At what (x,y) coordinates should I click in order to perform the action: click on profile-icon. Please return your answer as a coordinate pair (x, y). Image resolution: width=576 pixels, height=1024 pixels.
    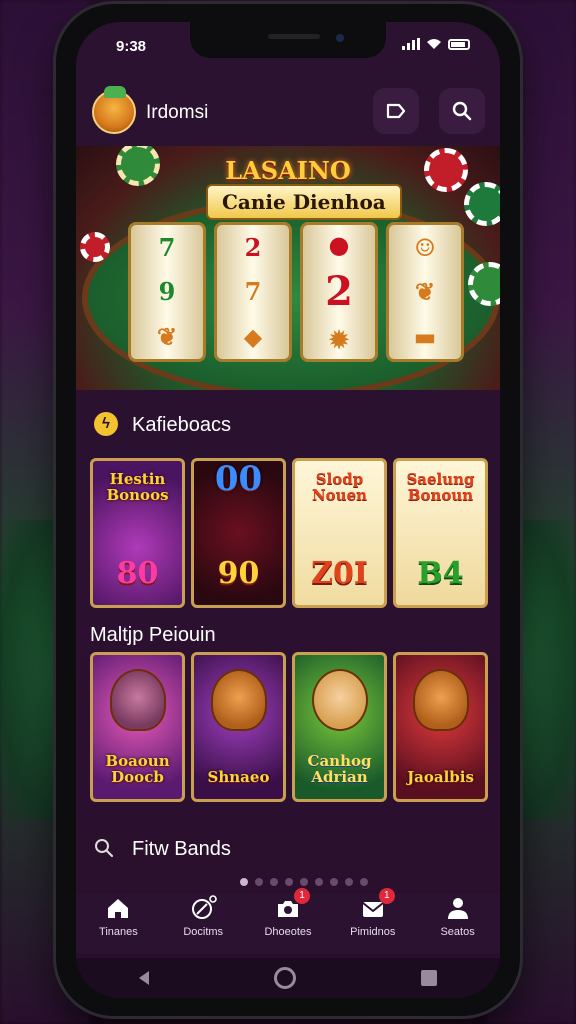
    Looking at the image, I should click on (457, 908).